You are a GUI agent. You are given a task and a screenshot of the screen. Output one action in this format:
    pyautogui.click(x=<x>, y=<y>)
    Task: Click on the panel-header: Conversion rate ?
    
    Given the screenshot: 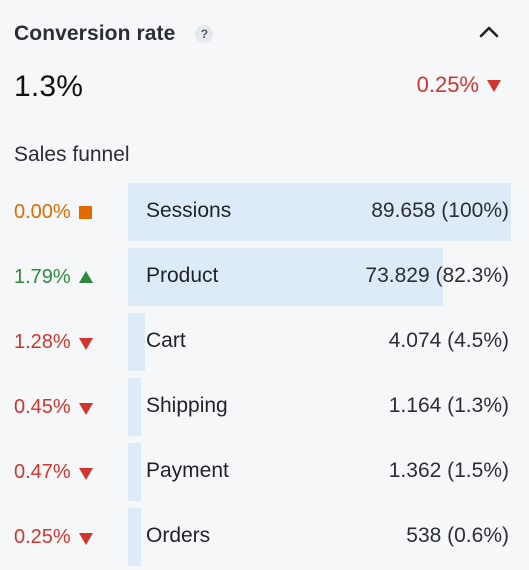 What is the action you would take?
    pyautogui.click(x=114, y=34)
    